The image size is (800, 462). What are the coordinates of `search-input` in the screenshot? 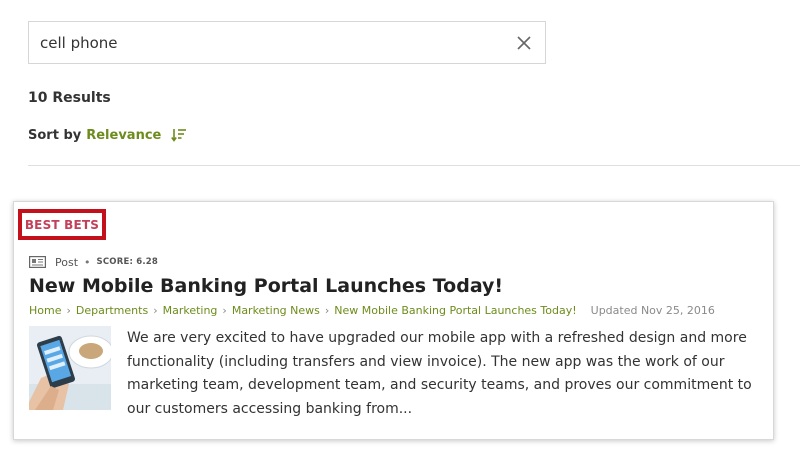 It's located at (270, 42).